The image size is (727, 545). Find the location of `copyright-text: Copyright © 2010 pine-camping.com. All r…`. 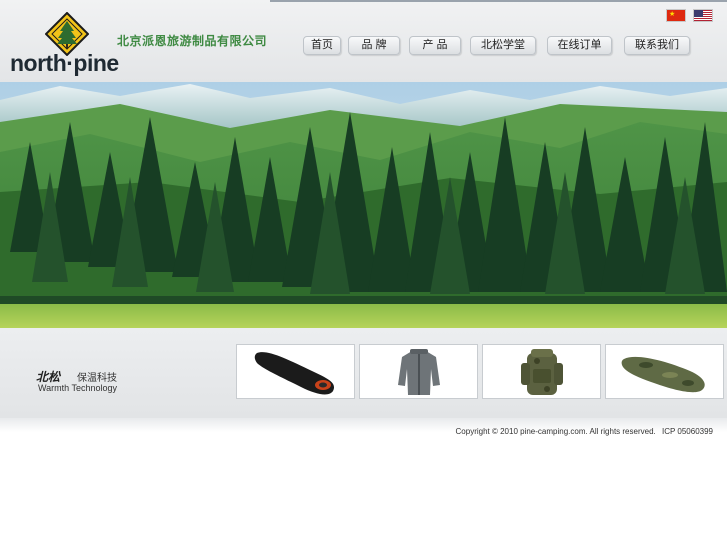

copyright-text: Copyright © 2010 pine-camping.com. All r… is located at coordinates (555, 431).